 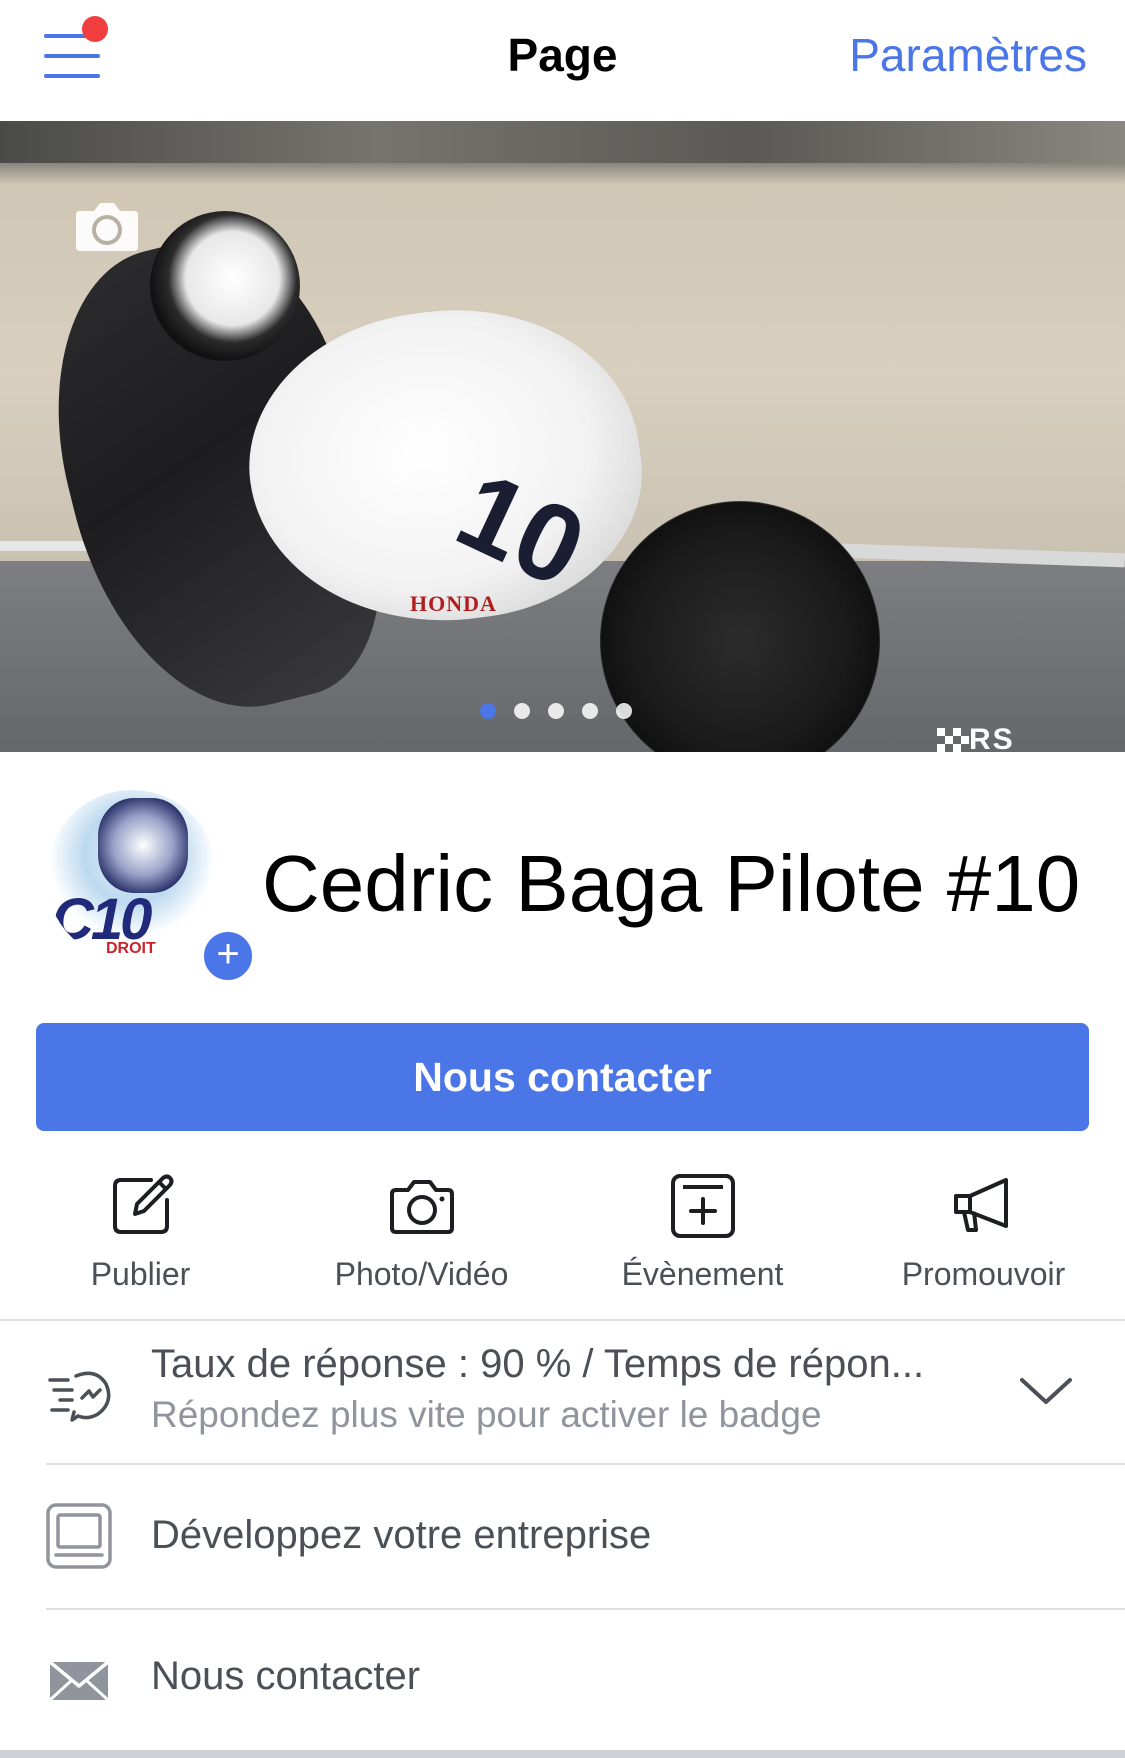 What do you see at coordinates (562, 1680) in the screenshot?
I see `contact-row: Nous contacter` at bounding box center [562, 1680].